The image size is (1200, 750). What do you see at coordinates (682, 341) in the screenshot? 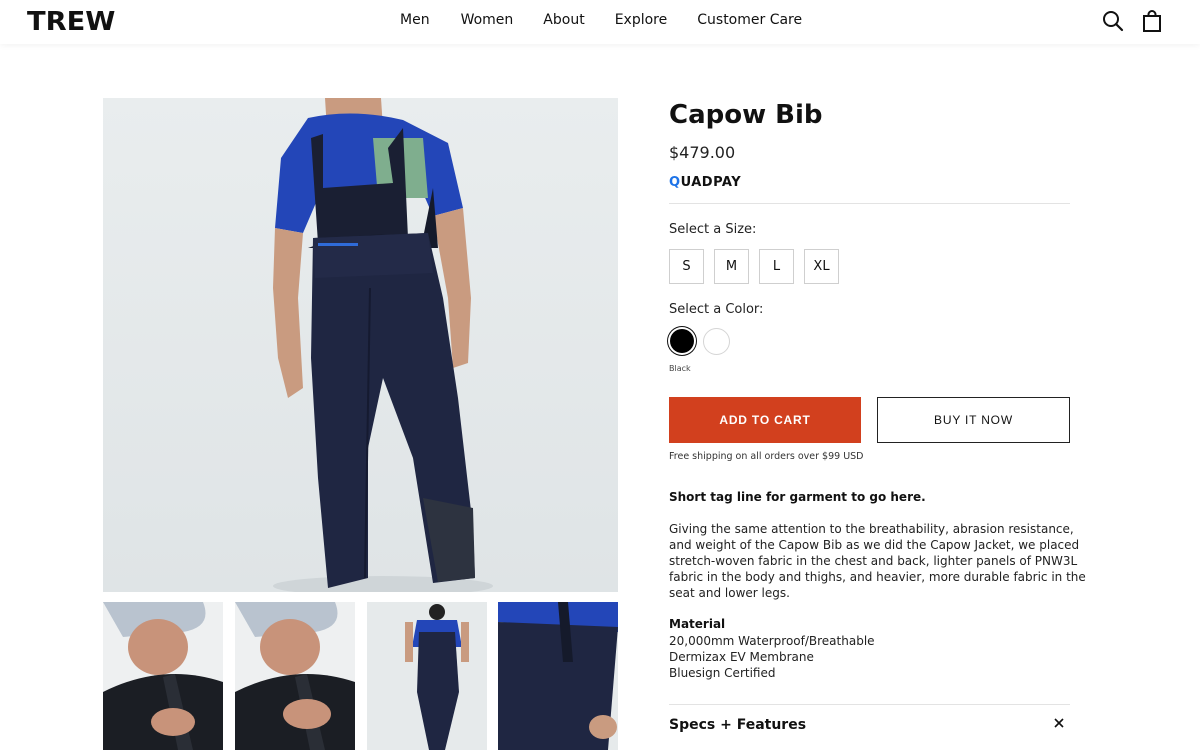
I see `color-swatch-black` at bounding box center [682, 341].